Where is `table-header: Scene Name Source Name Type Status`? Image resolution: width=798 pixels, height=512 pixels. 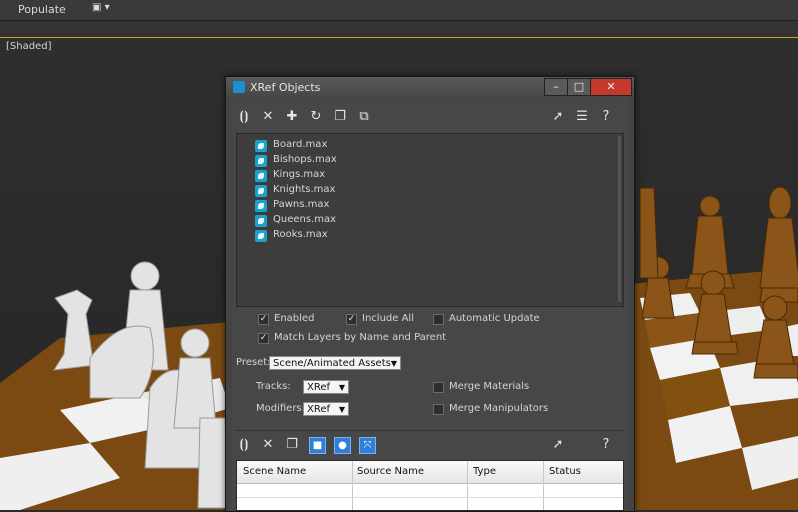
table-header: Scene Name Source Name Type Status is located at coordinates (430, 472).